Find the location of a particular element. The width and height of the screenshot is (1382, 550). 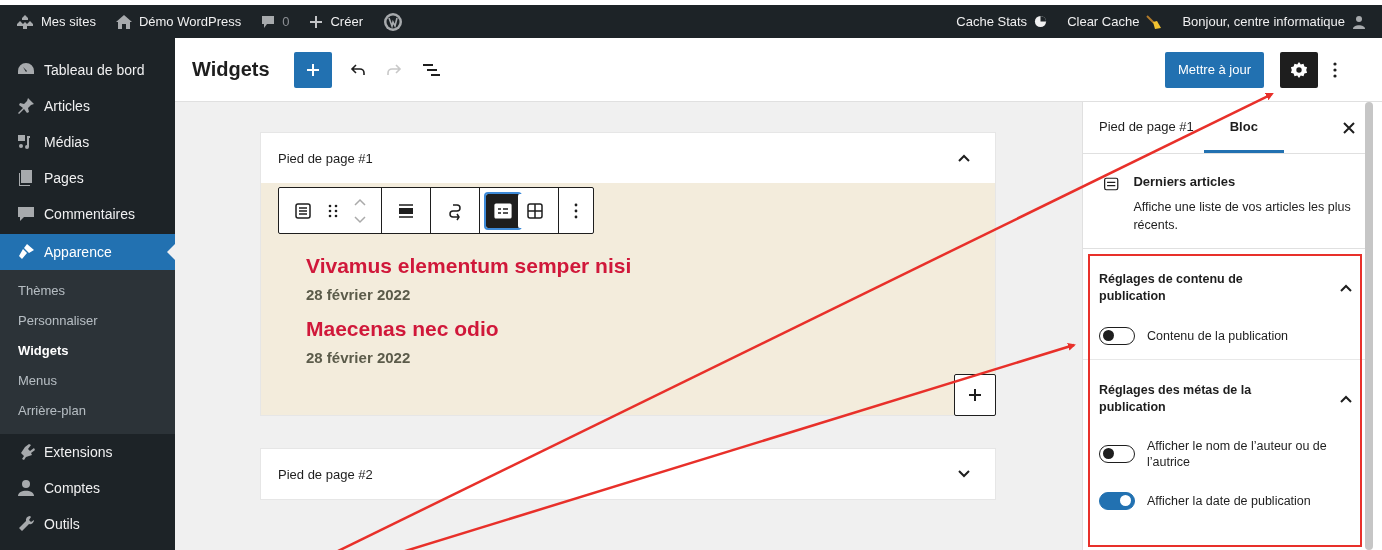

toggle-label: Contenu de la publication is located at coordinates (1218, 336).